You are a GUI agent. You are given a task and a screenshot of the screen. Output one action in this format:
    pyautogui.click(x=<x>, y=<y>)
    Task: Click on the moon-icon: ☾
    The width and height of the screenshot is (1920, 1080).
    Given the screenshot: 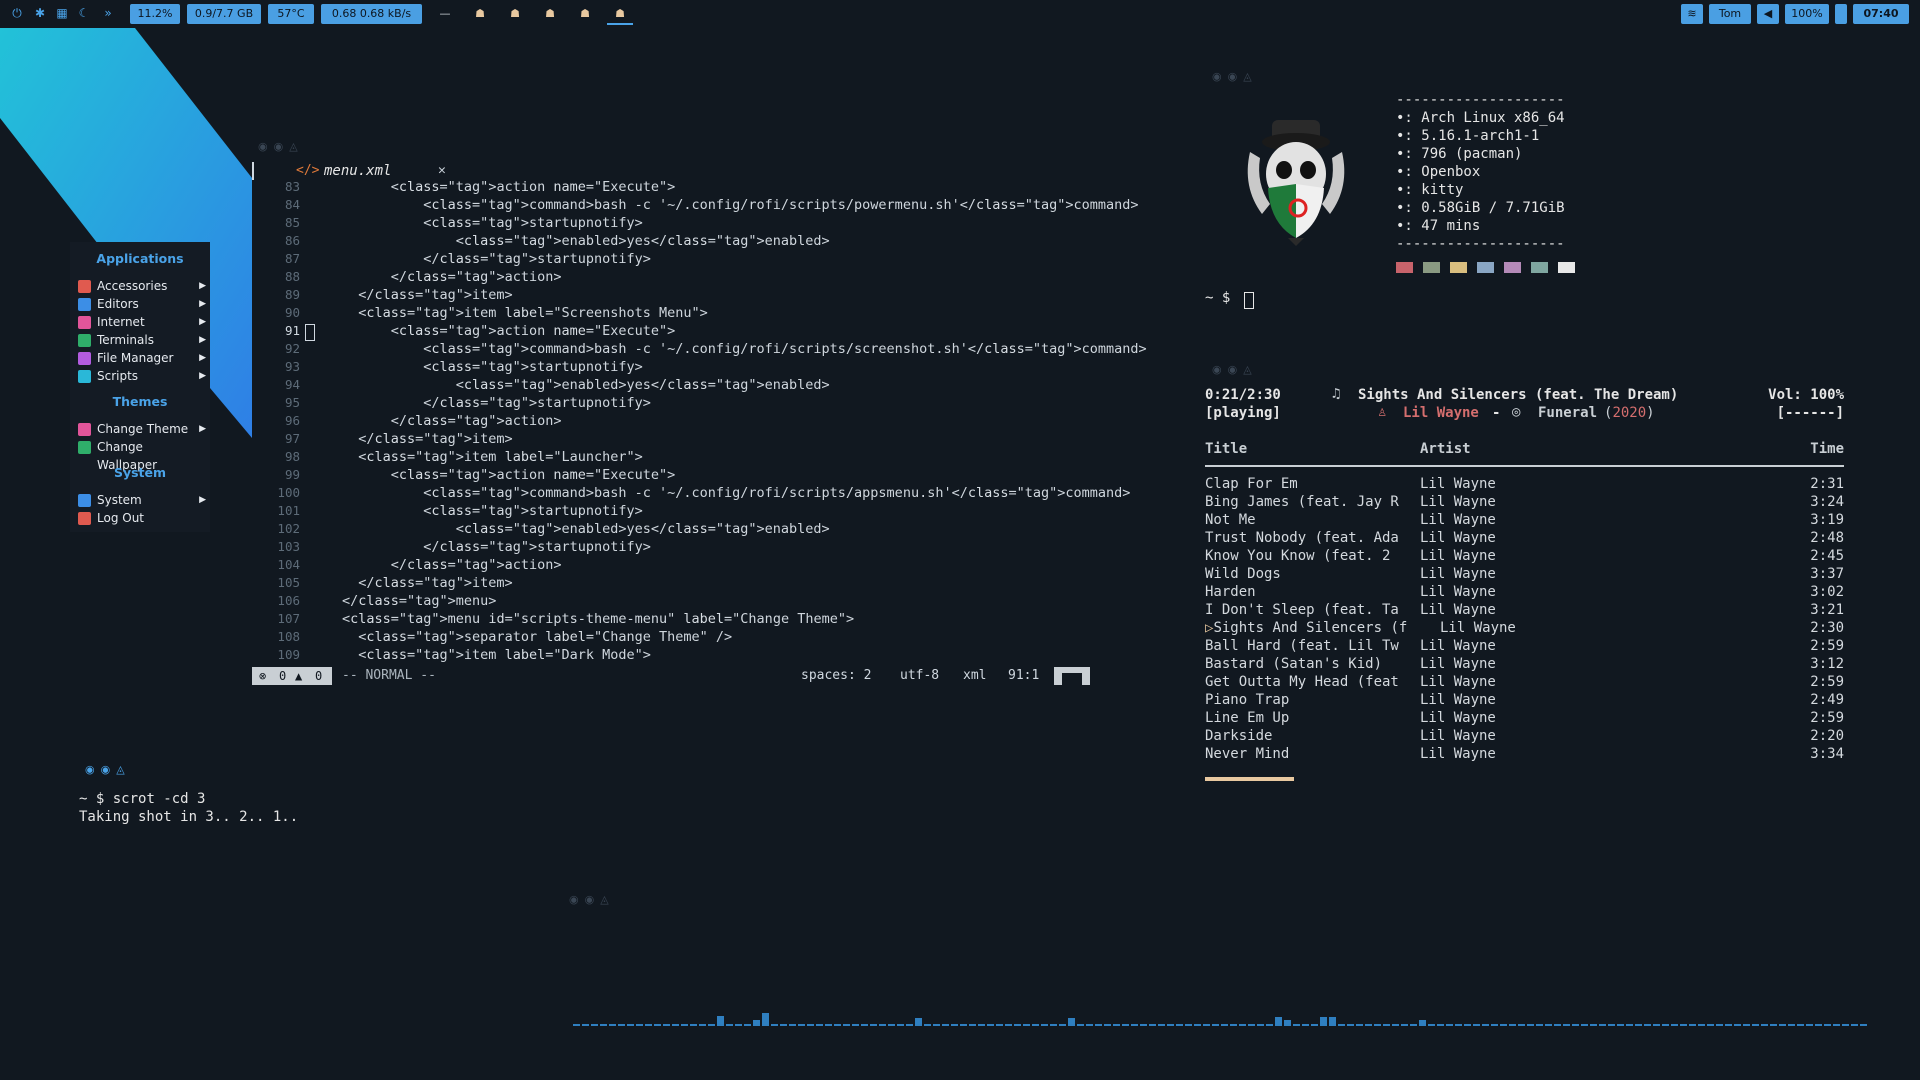 What is the action you would take?
    pyautogui.click(x=84, y=13)
    